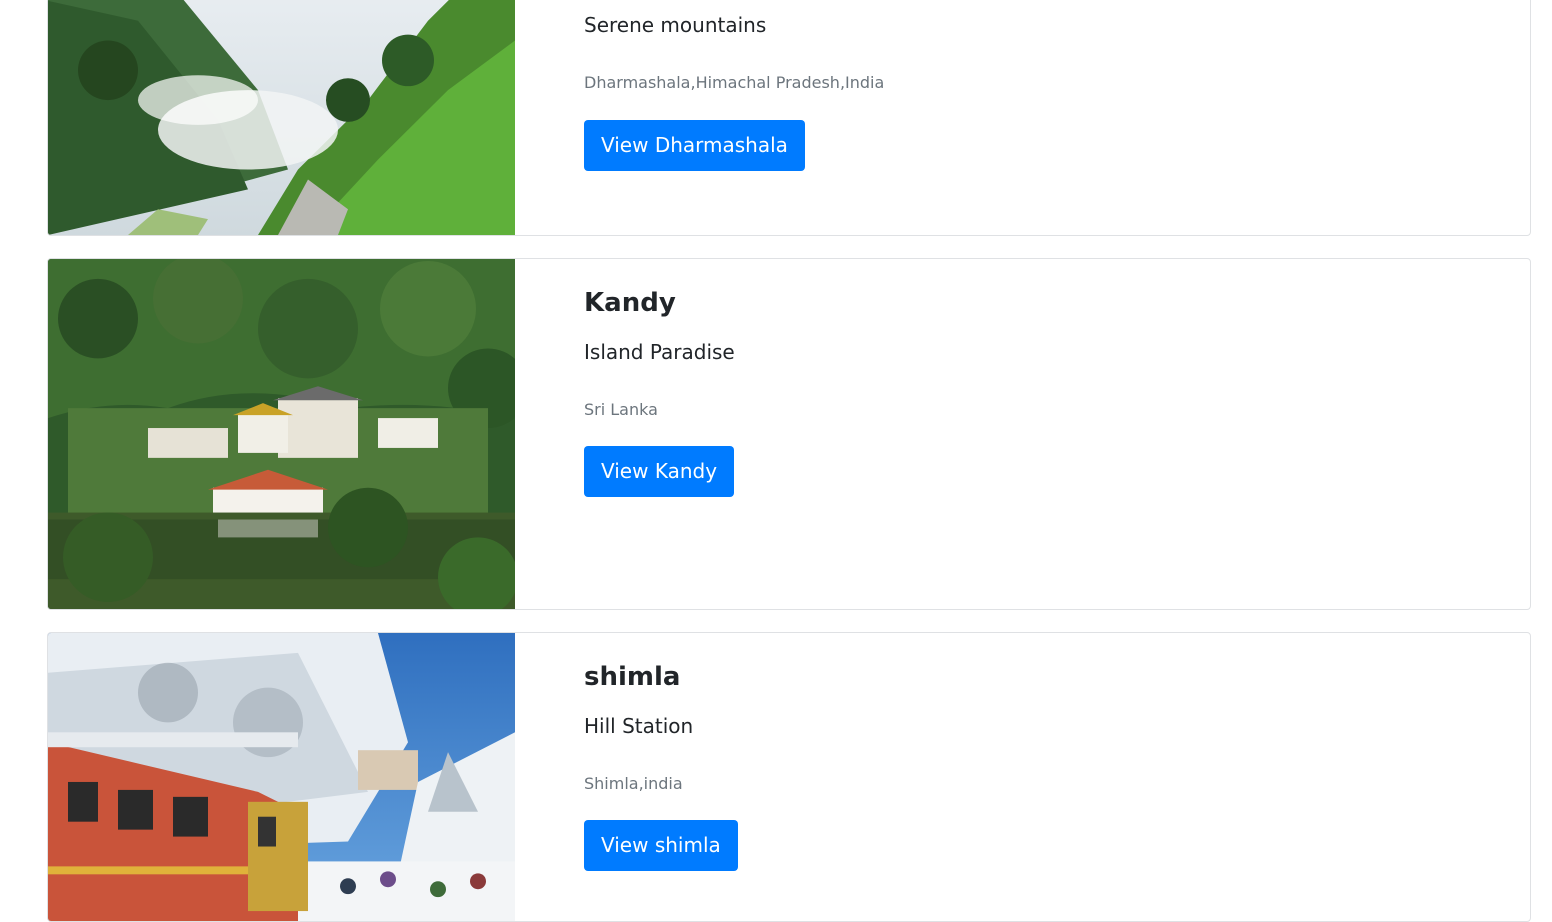 This screenshot has width=1552, height=922. What do you see at coordinates (661, 845) in the screenshot?
I see `view-shimla-button: View shimla` at bounding box center [661, 845].